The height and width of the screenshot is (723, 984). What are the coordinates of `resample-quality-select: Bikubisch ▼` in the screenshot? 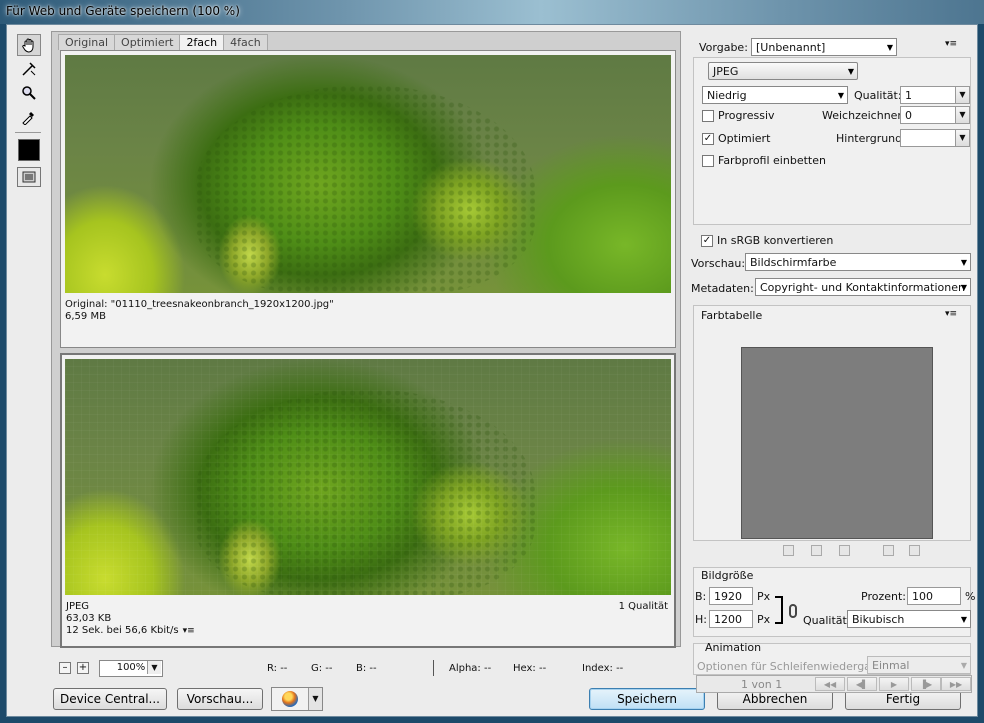 It's located at (909, 619).